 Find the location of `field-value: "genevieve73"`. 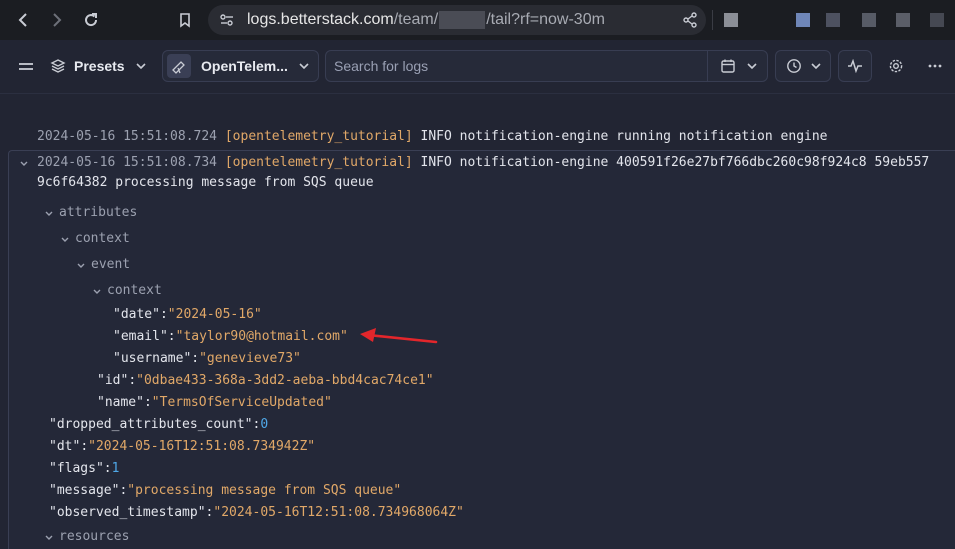

field-value: "genevieve73" is located at coordinates (250, 358).